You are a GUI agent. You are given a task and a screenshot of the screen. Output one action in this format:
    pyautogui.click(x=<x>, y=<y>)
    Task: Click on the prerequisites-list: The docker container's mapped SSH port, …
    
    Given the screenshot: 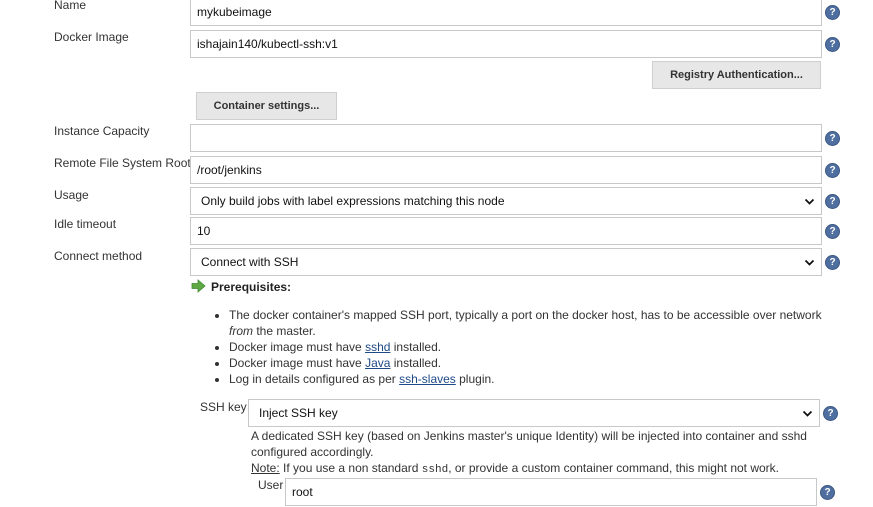 What is the action you would take?
    pyautogui.click(x=526, y=347)
    